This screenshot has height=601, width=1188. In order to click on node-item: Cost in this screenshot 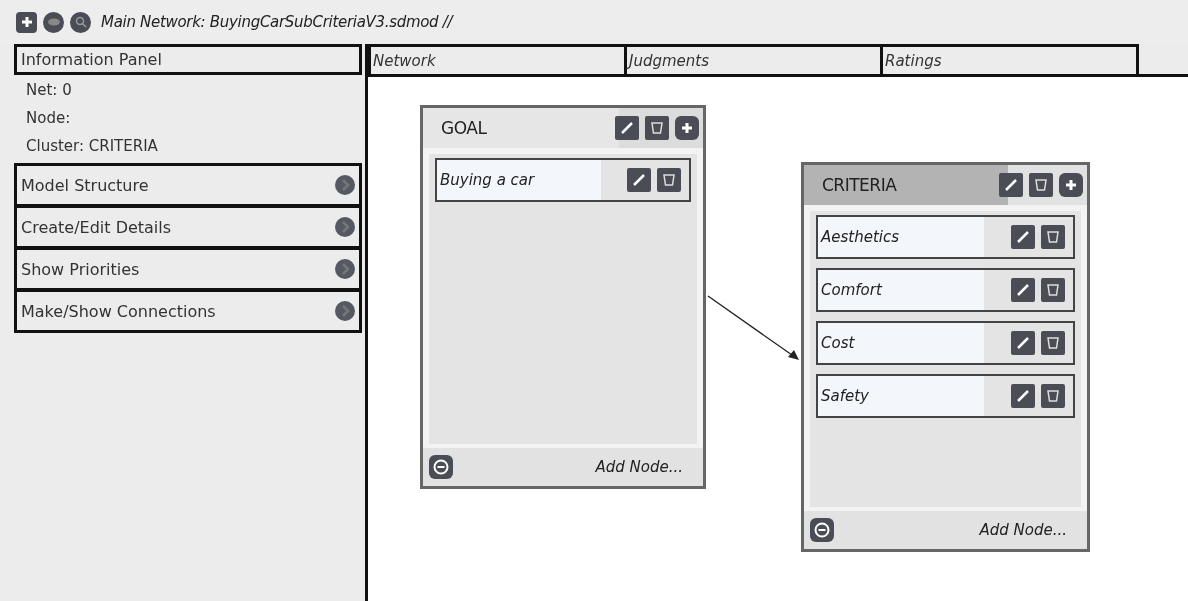, I will do `click(945, 343)`.